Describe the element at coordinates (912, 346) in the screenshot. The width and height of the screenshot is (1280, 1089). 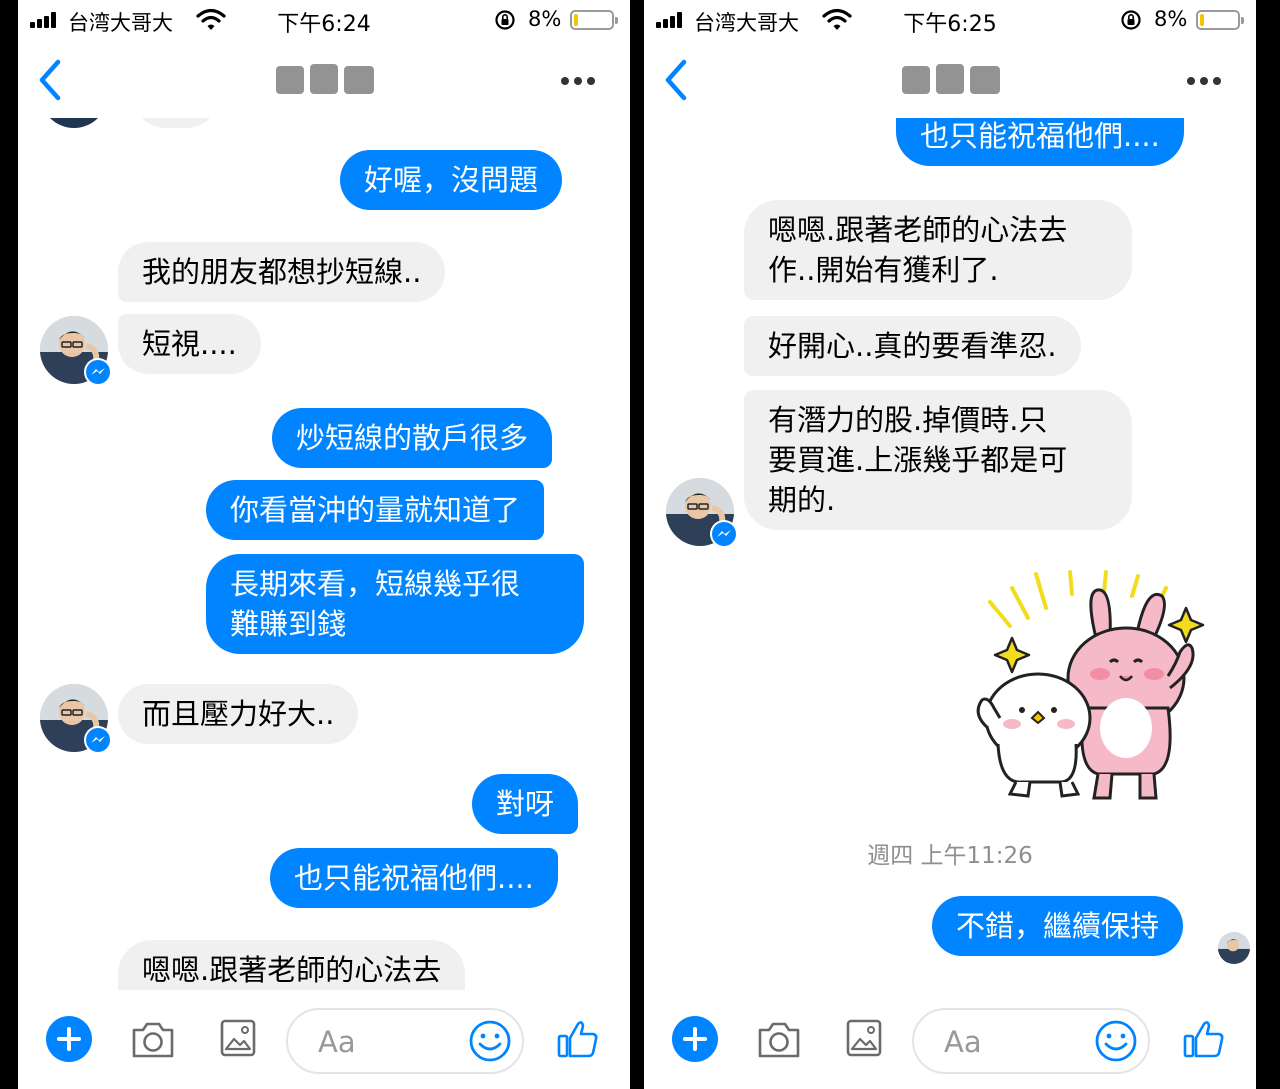
I see `message-bubble-incoming: 好開心..真的要看準忍.` at that location.